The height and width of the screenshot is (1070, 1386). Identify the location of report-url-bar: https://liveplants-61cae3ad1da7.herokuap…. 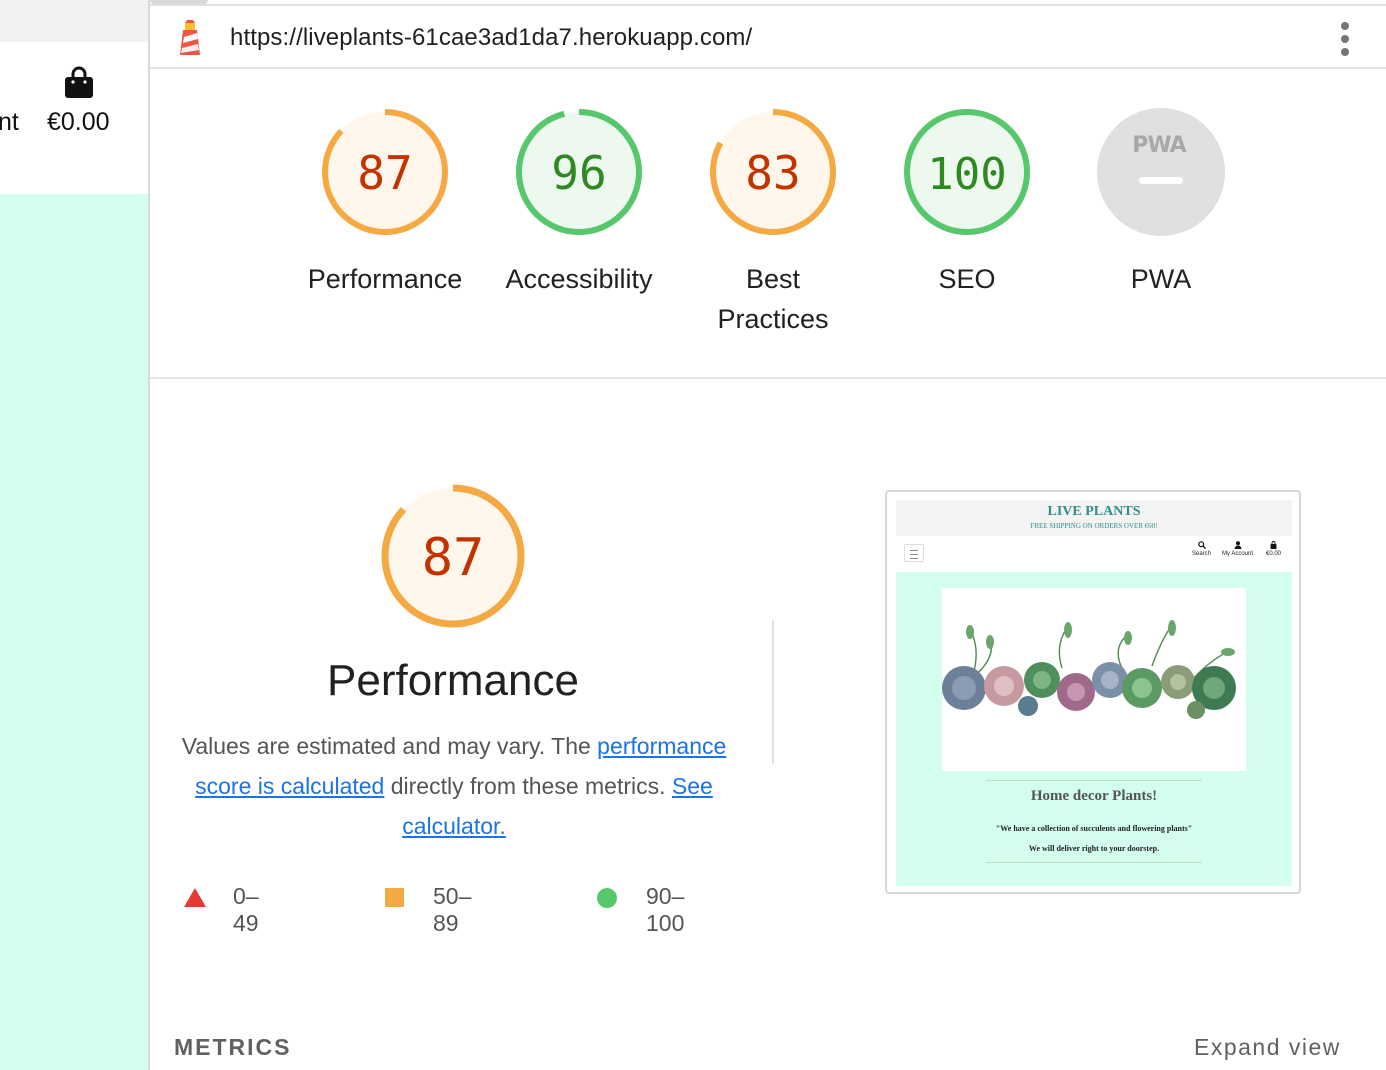
(768, 37).